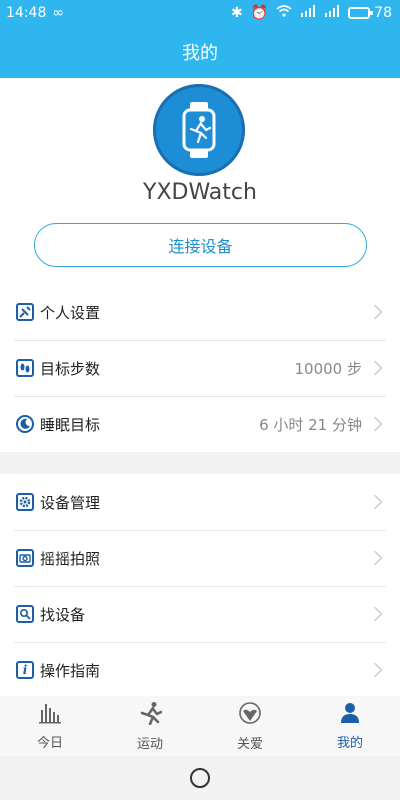  What do you see at coordinates (361, 13) in the screenshot?
I see `battery-icon` at bounding box center [361, 13].